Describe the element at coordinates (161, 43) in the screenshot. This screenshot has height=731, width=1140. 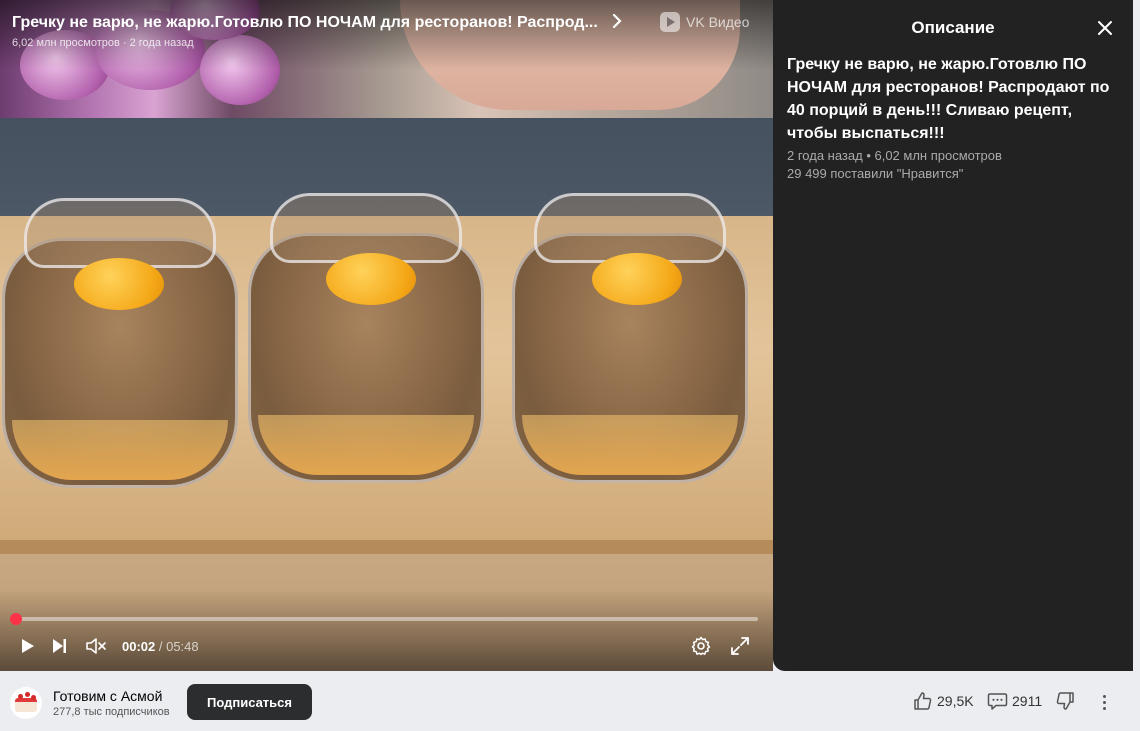
I see `upload-age: 2 года назад` at that location.